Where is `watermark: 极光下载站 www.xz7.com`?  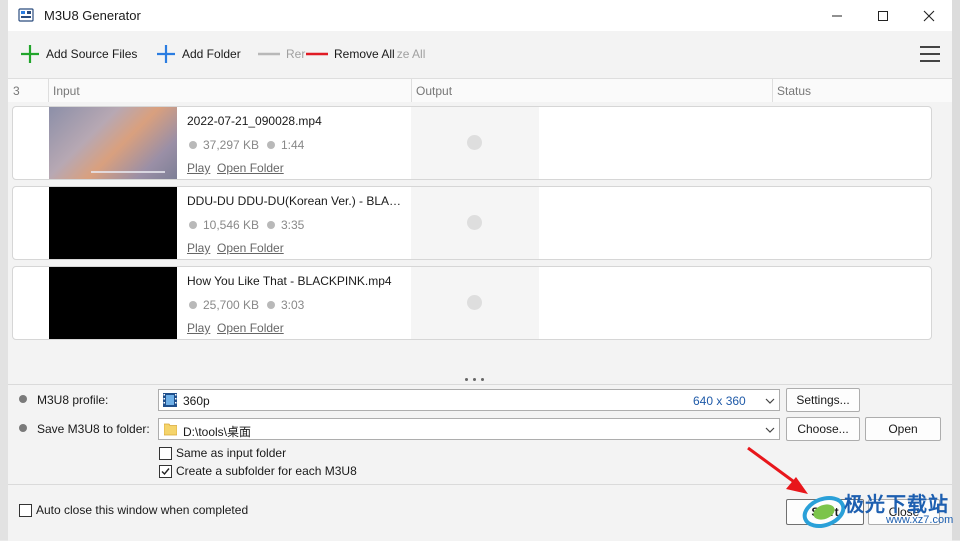
watermark: 极光下载站 www.xz7.com is located at coordinates (880, 512).